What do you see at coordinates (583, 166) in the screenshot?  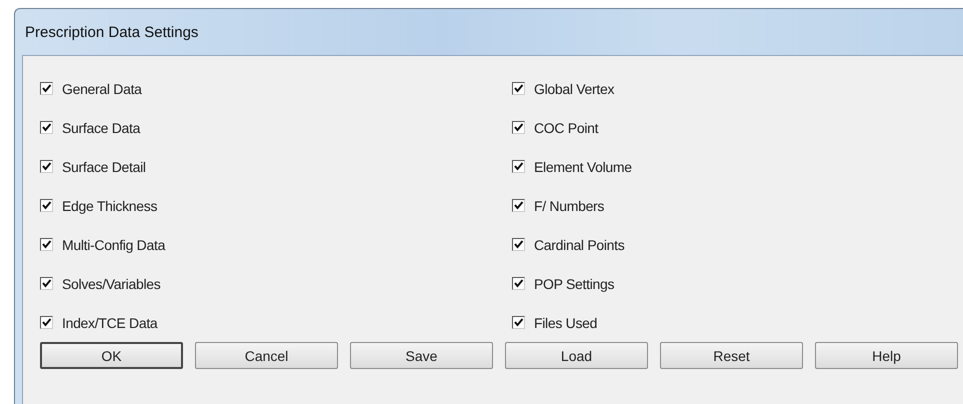 I see `option-label: Element Volume` at bounding box center [583, 166].